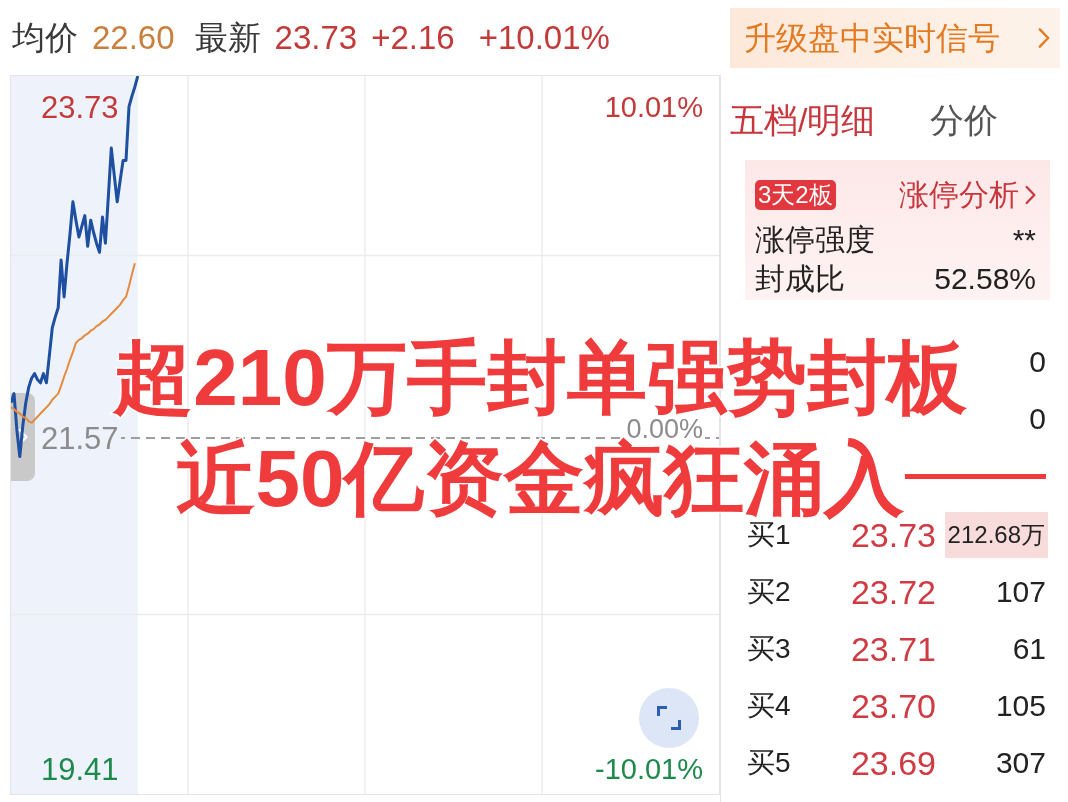  I want to click on average-price-value: 22.60, so click(133, 37).